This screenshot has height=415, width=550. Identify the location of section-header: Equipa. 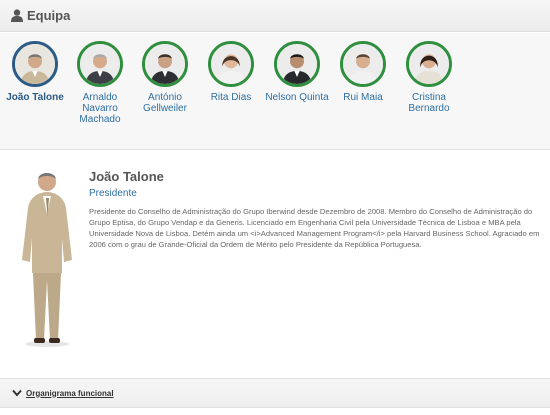
(275, 16).